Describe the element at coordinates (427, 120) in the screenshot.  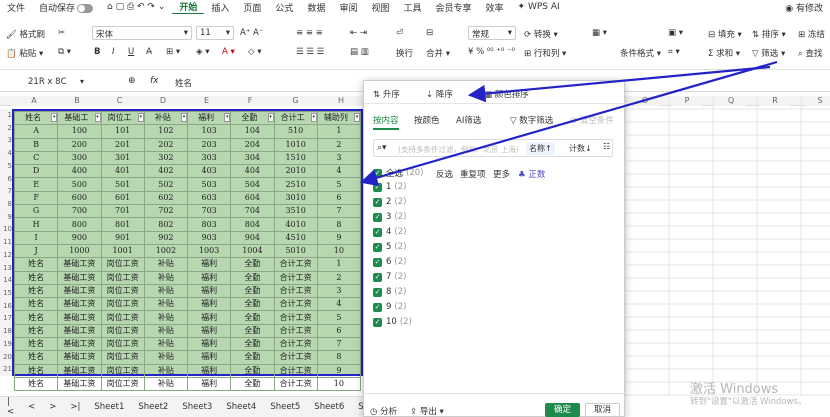
I see `tab-by-color: 按颜色` at that location.